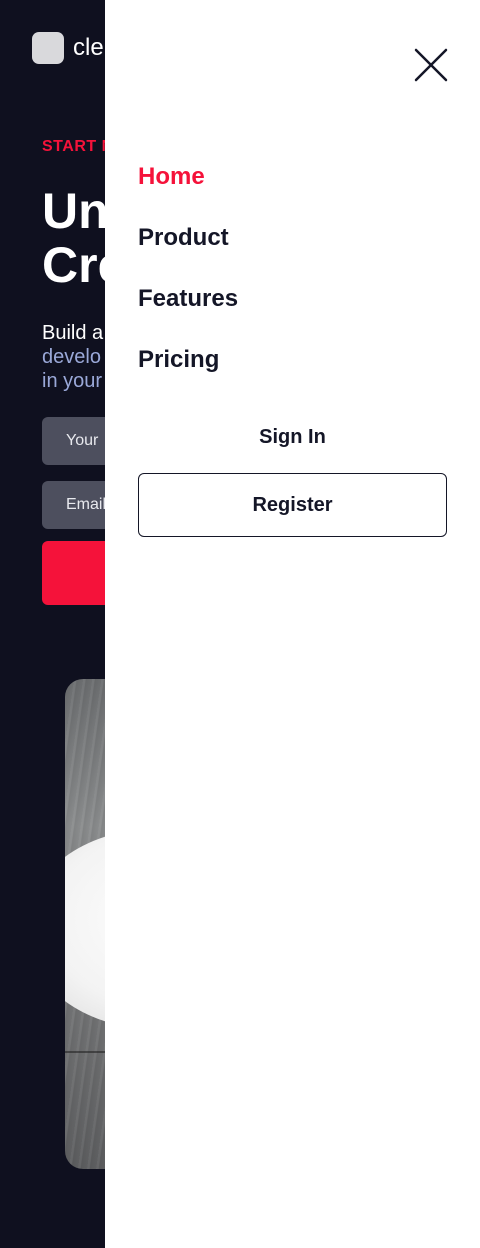 This screenshot has height=1248, width=480. I want to click on close-icon, so click(431, 65).